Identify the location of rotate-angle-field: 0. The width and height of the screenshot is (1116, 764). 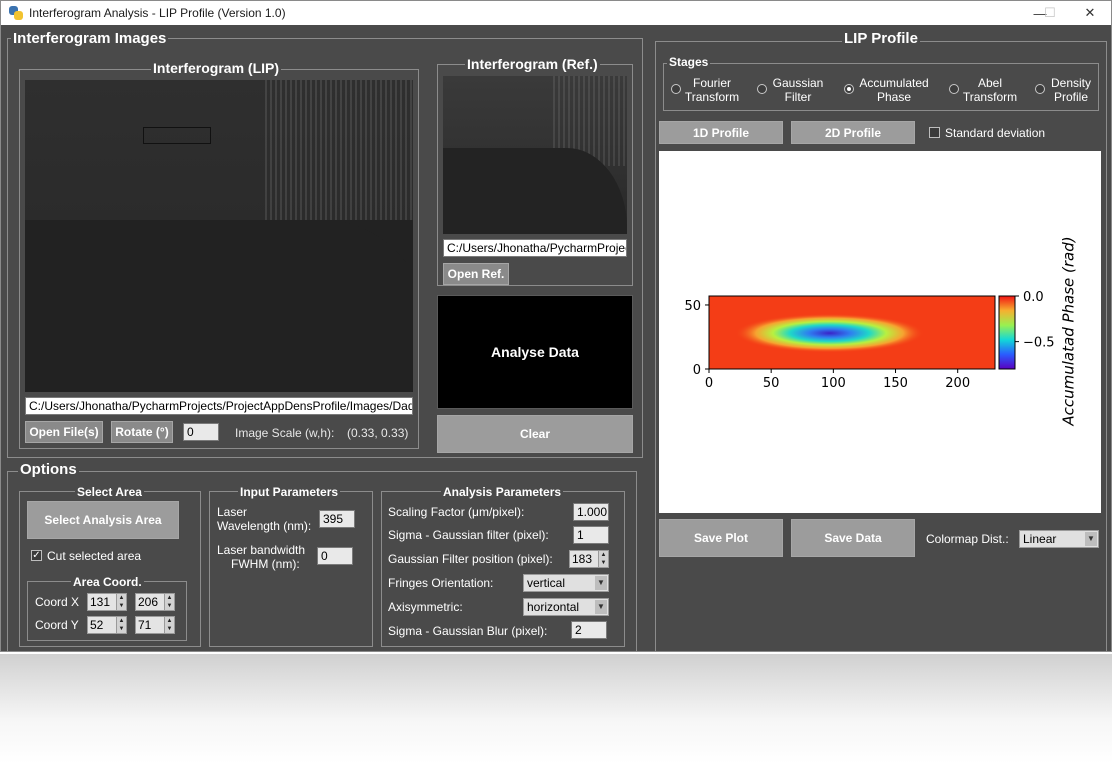
(201, 432).